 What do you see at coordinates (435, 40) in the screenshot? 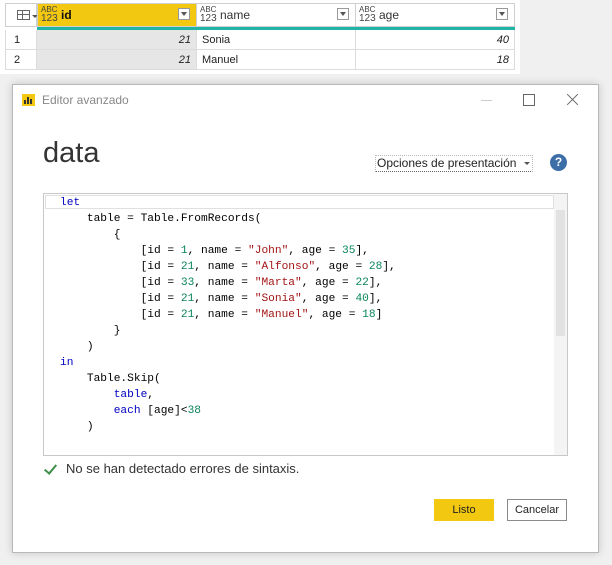
I see `cell-age: 40` at bounding box center [435, 40].